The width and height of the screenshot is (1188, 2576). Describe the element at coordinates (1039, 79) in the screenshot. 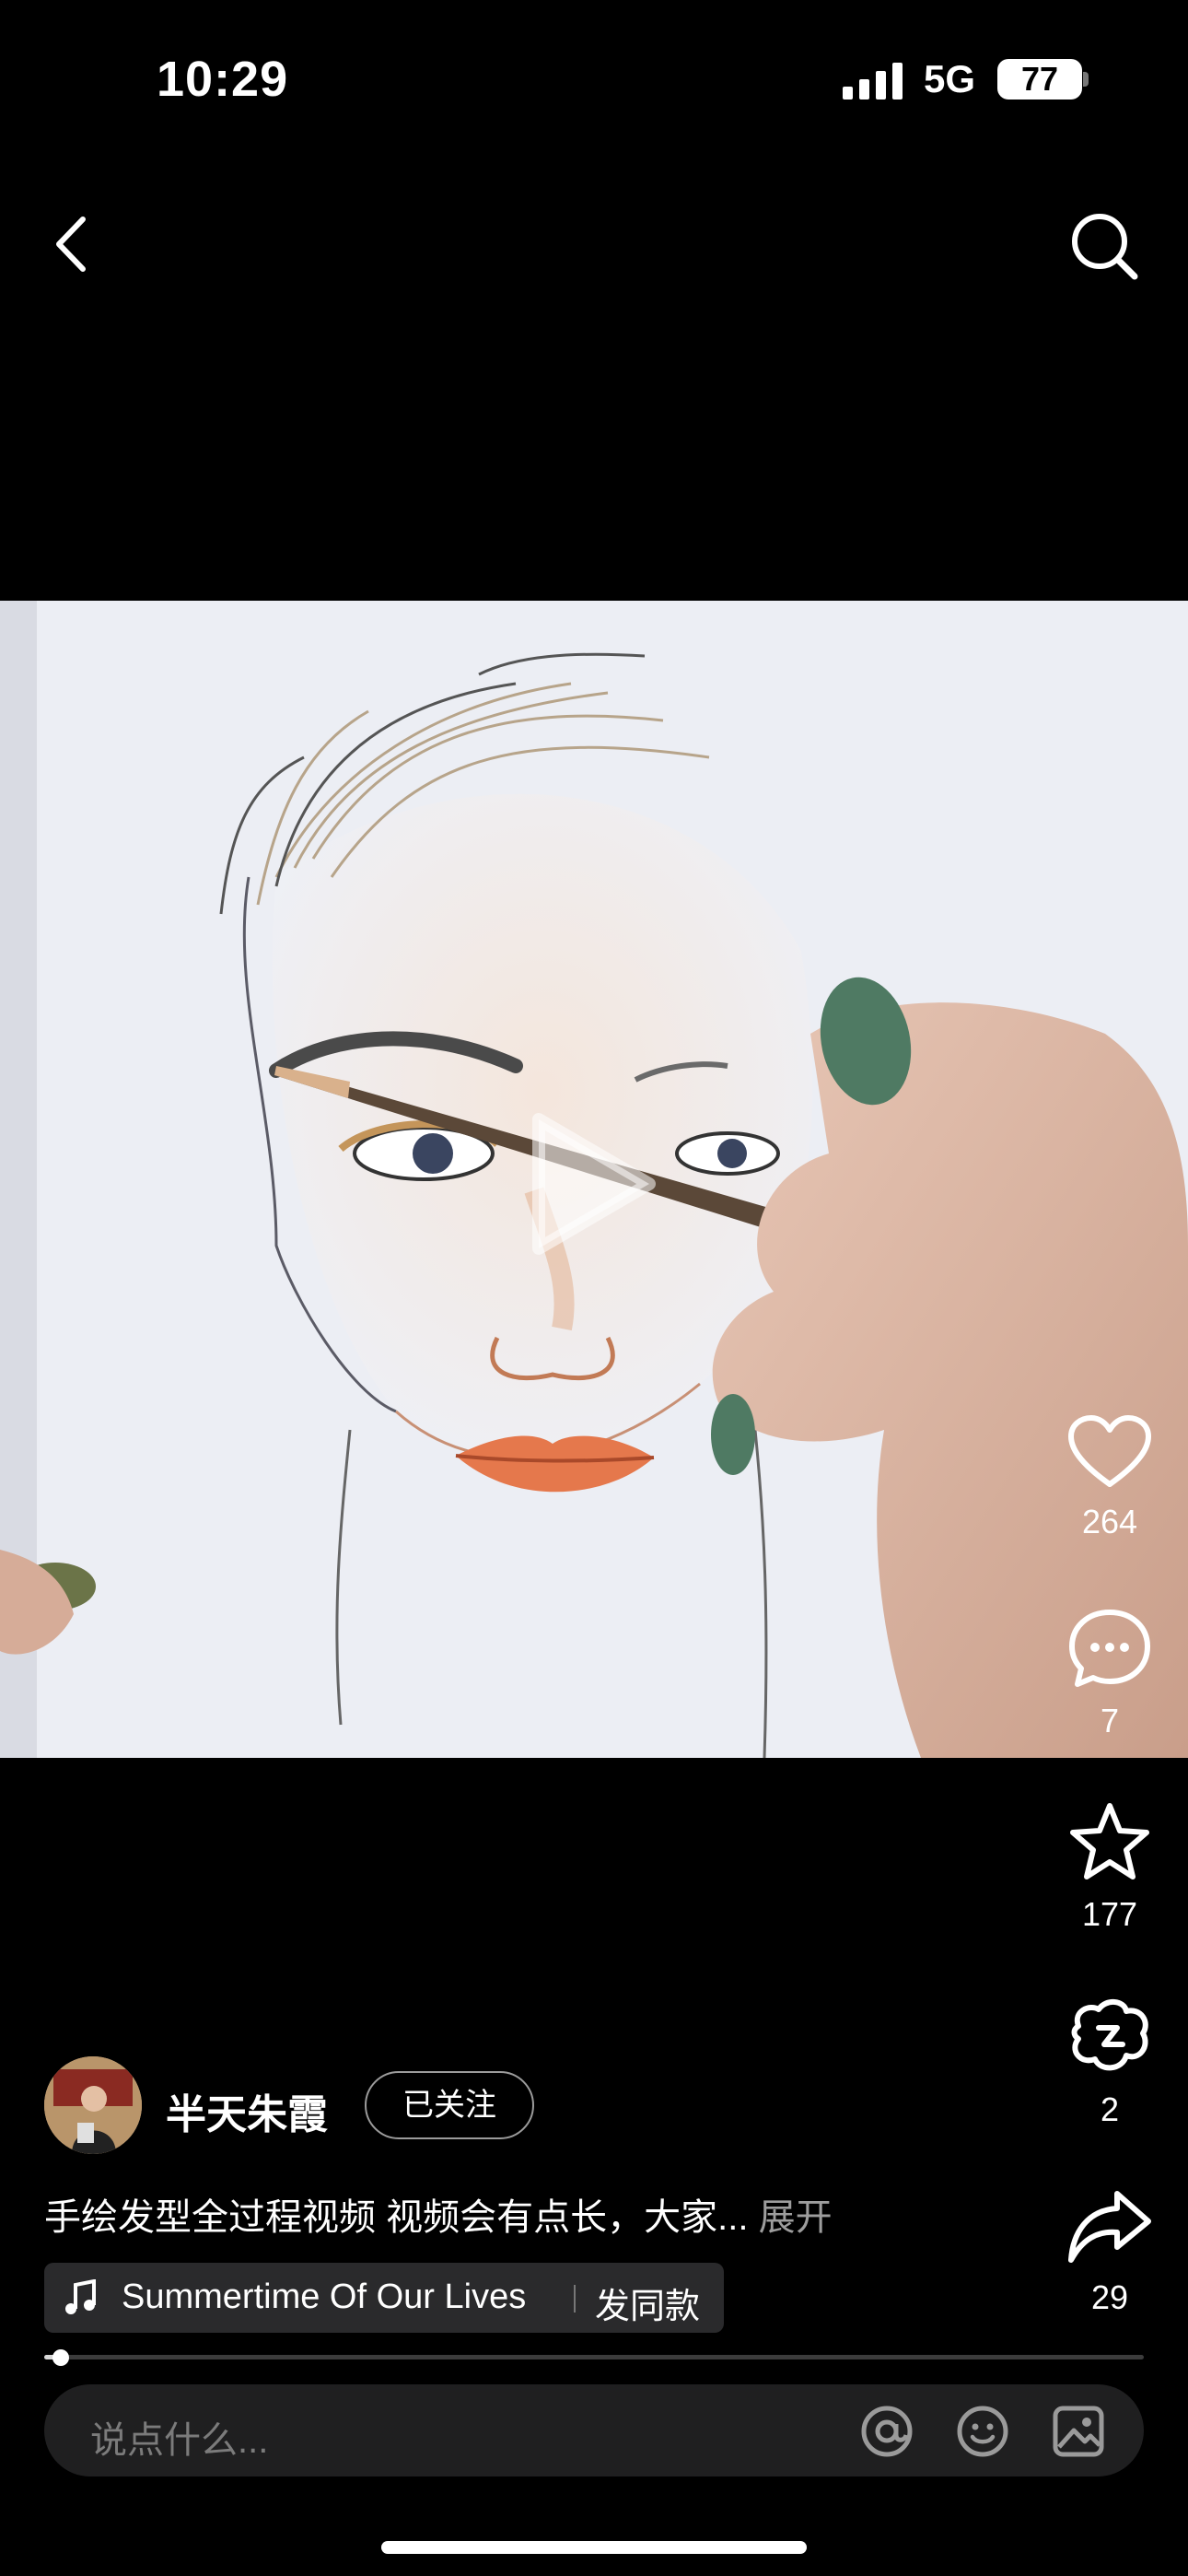

I see `battery-icon: 77` at that location.